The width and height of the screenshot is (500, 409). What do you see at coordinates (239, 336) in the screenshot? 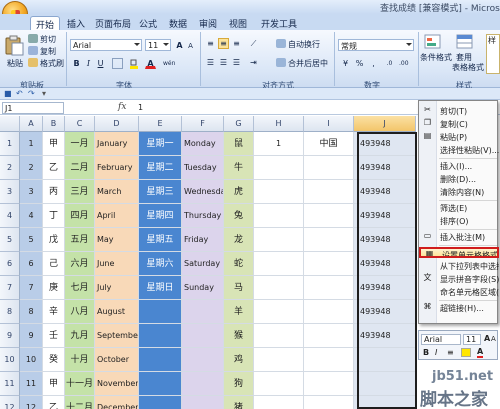
I see `cell-g9: 猴` at bounding box center [239, 336].